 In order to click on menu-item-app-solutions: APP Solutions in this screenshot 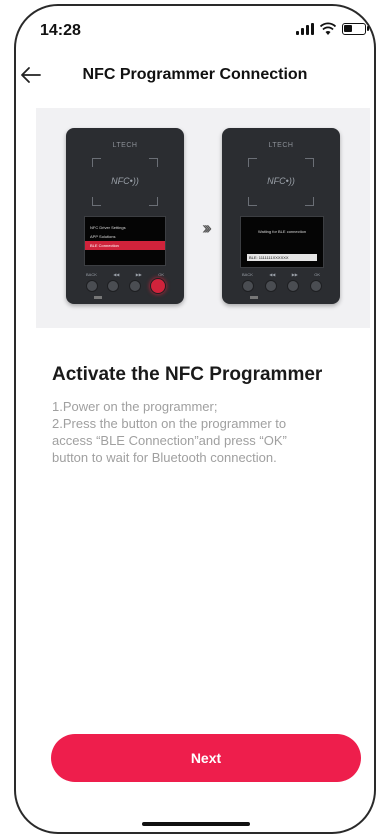, I will do `click(103, 236)`.